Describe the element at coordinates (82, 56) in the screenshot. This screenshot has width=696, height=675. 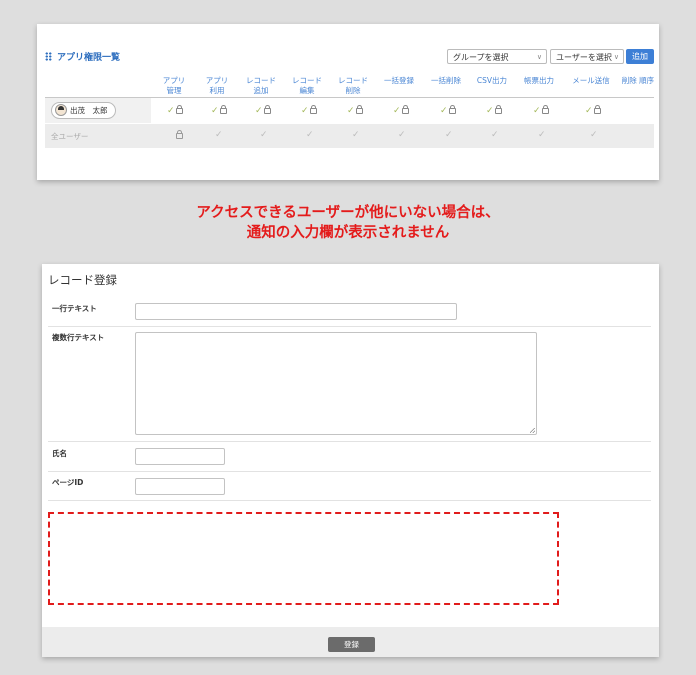
I see `panel-title: アプリ権限一覧` at that location.